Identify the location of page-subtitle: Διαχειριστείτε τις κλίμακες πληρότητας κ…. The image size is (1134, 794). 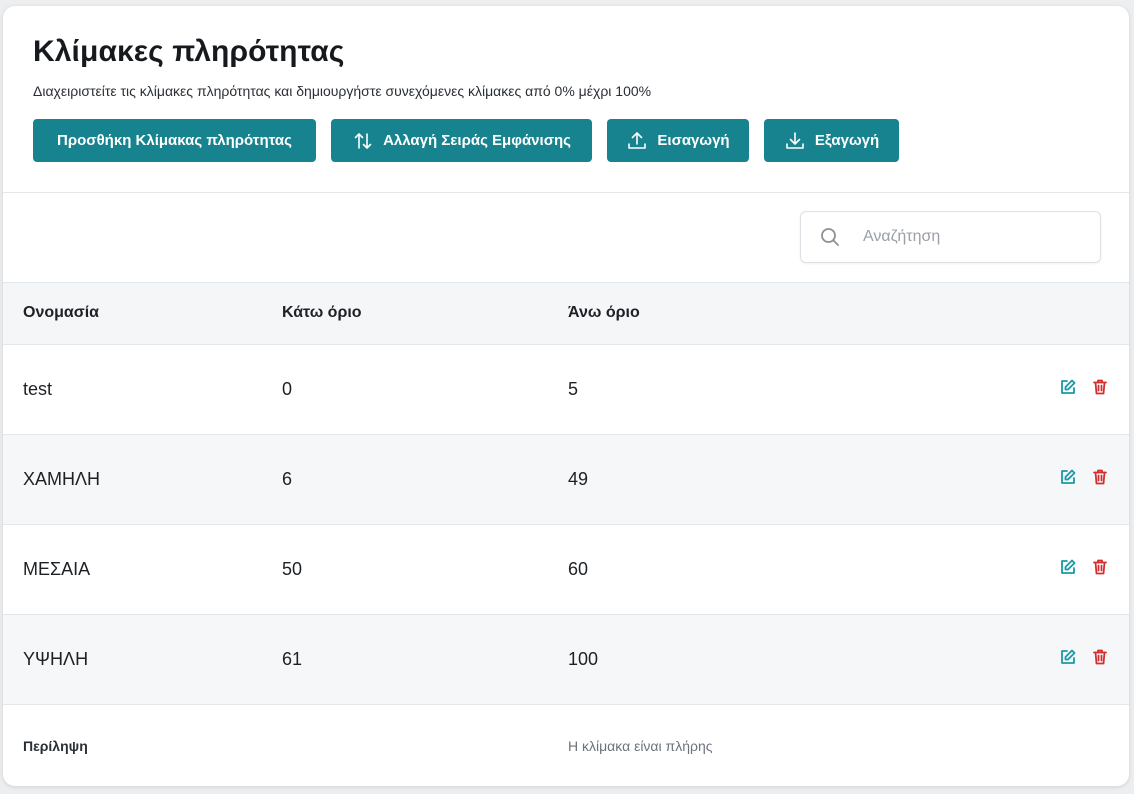
(342, 91).